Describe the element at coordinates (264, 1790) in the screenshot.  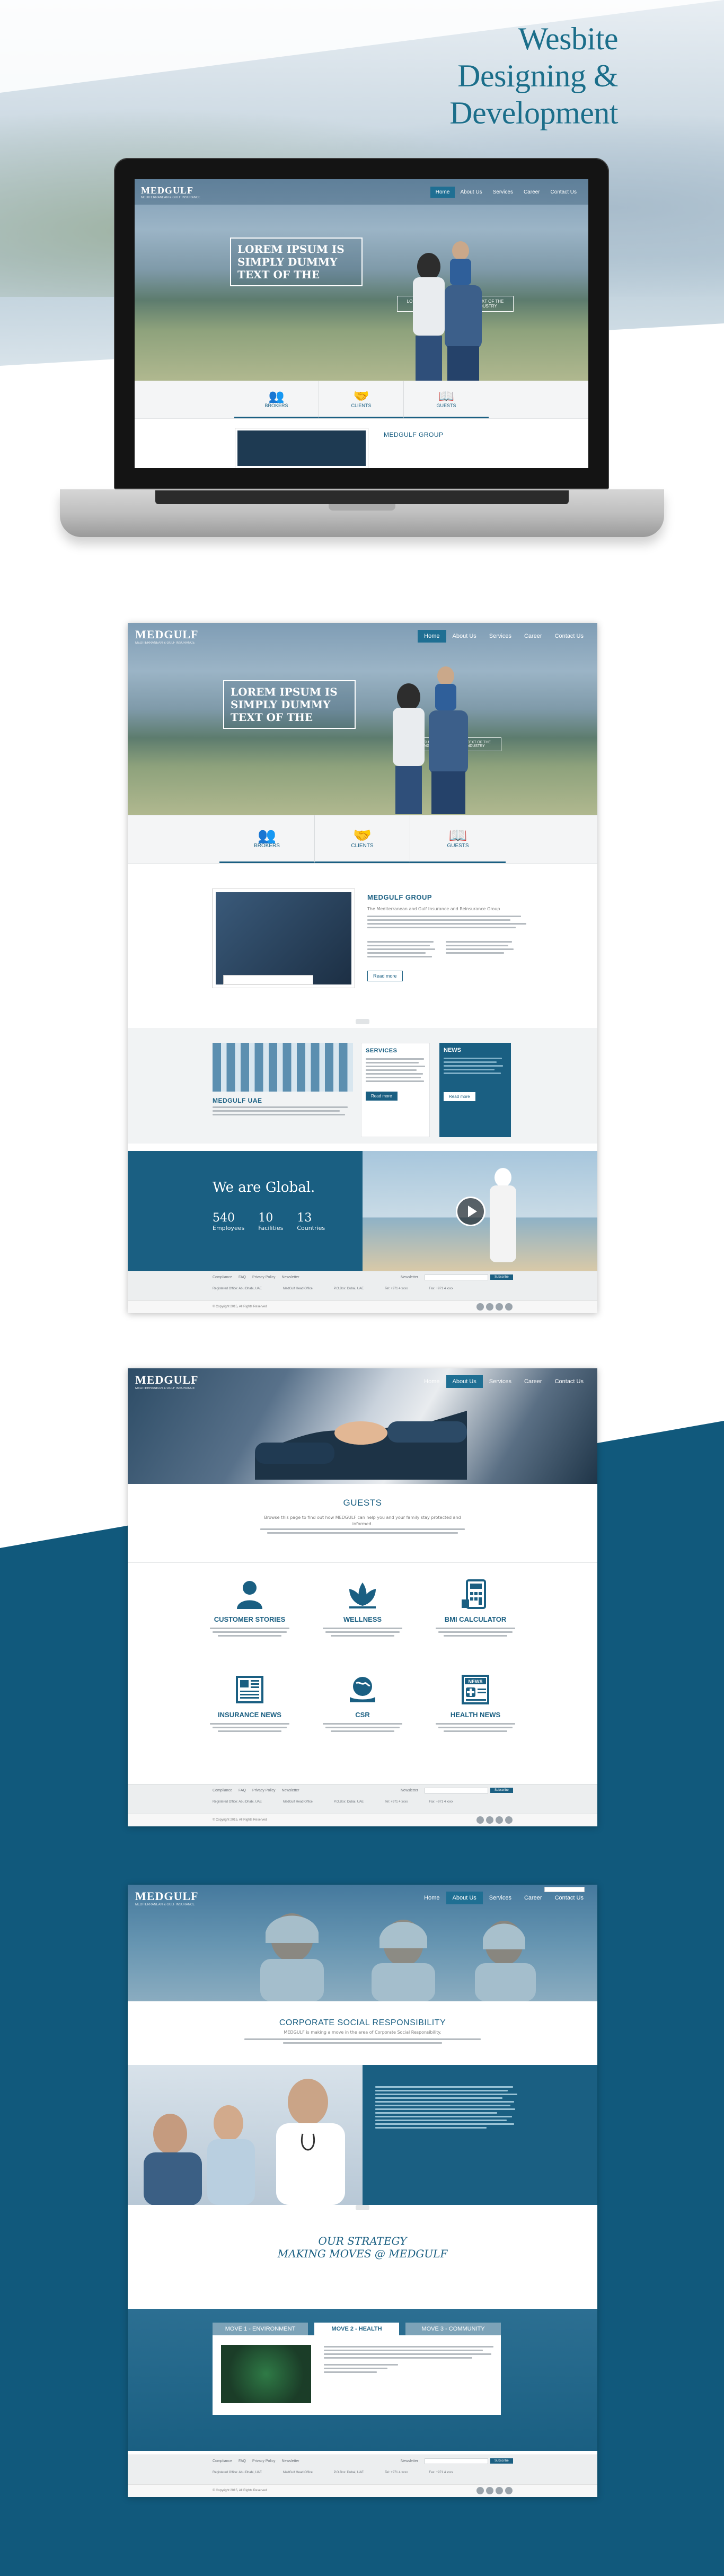
I see `guests-footer-link-privacy: Privacy Policy` at that location.